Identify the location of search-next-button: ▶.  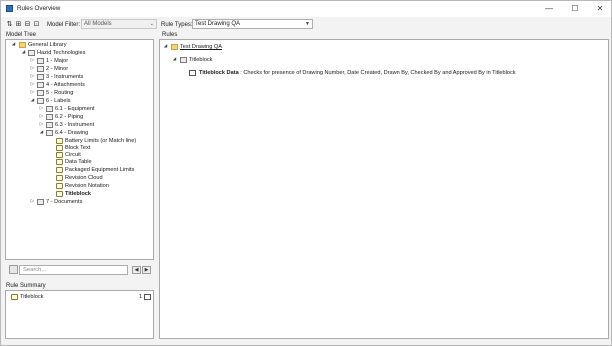
(146, 270).